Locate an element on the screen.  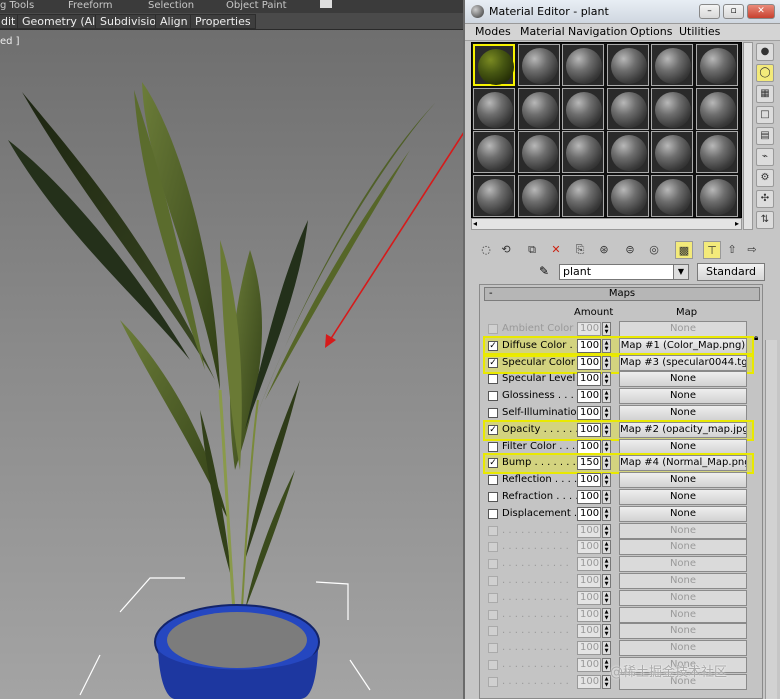
make-copy-icon: ⎘ is located at coordinates (580, 250).